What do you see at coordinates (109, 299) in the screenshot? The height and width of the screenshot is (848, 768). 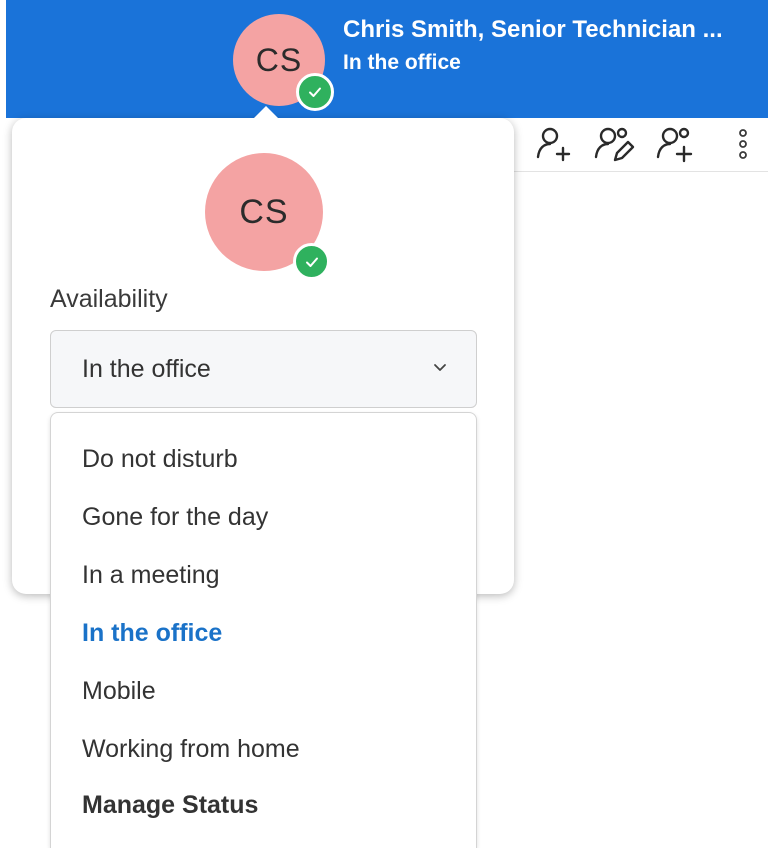 I see `availability-label: Availability` at bounding box center [109, 299].